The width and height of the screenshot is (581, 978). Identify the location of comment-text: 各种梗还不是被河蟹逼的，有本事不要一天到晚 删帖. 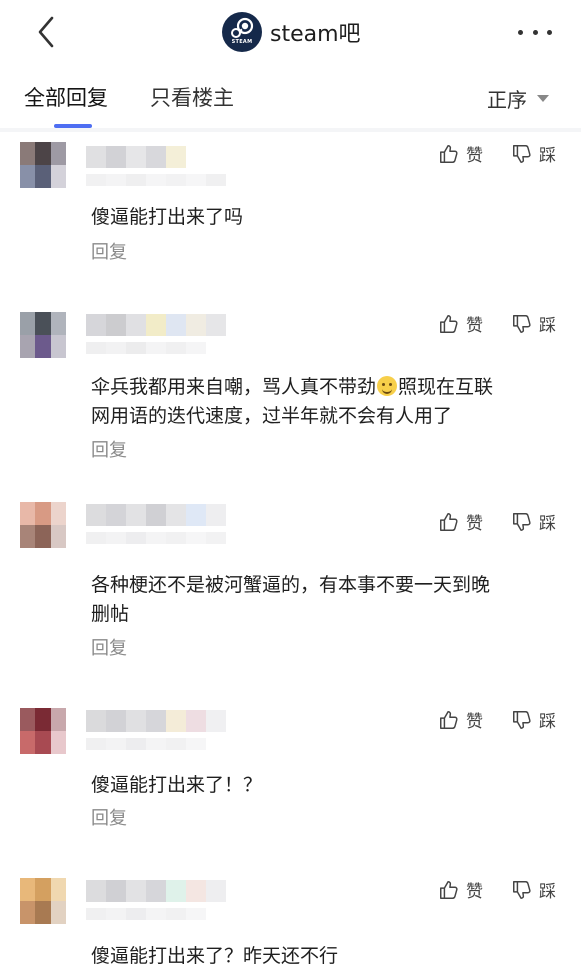
(326, 600).